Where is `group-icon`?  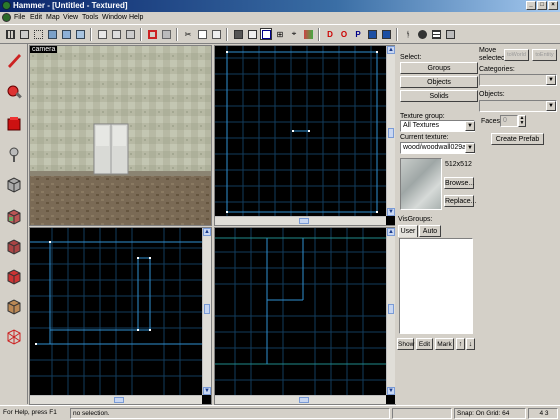
group-icon is located at coordinates (66, 34).